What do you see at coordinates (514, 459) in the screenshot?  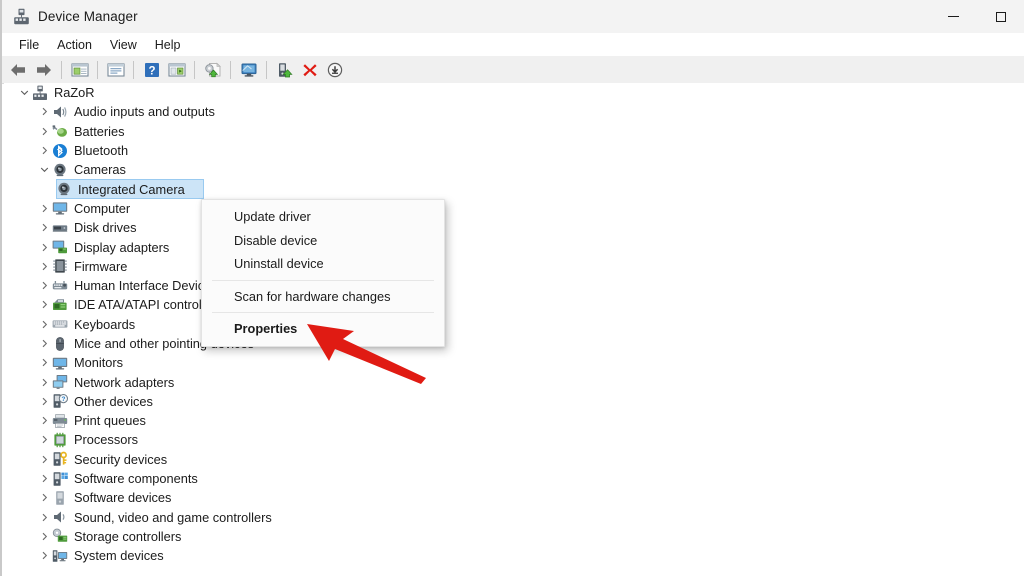 I see `tree-row-security-devices: Security devices` at bounding box center [514, 459].